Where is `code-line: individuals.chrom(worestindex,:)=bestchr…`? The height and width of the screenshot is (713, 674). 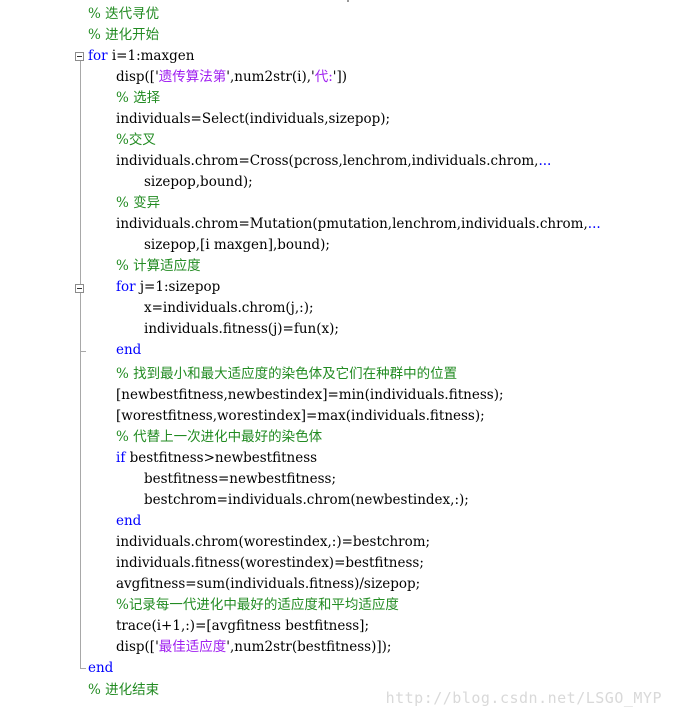
code-line: individuals.chrom(worestindex,:)=bestchr… is located at coordinates (273, 542).